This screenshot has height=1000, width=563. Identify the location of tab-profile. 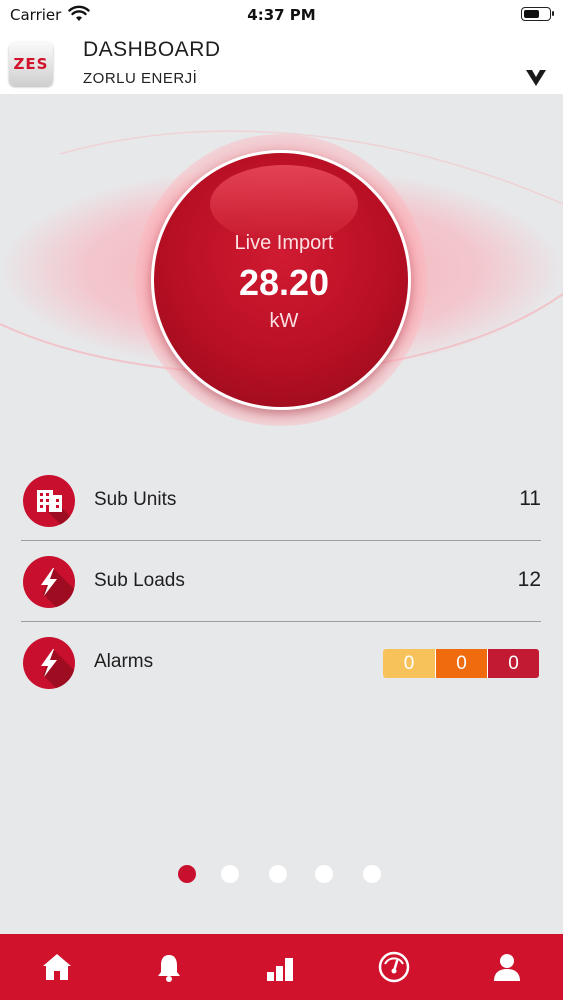
(507, 967).